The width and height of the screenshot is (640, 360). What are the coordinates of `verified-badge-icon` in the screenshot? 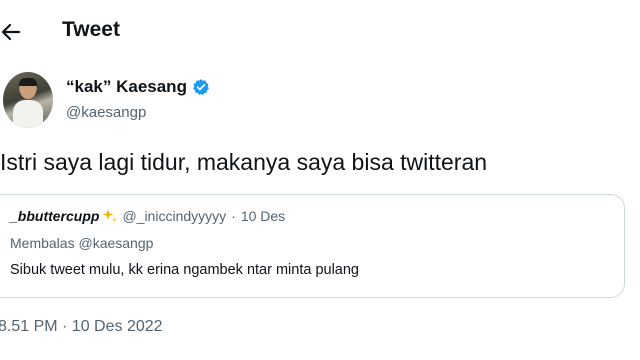 It's located at (201, 87).